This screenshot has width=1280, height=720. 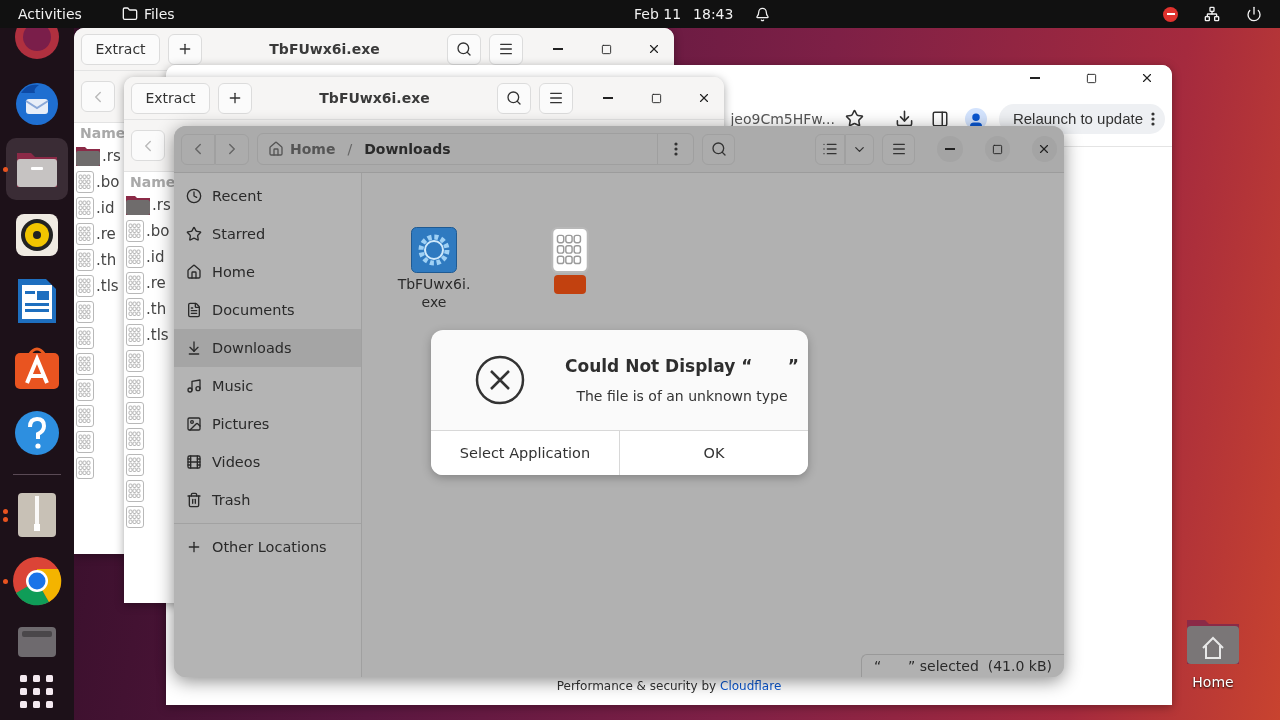 What do you see at coordinates (434, 250) in the screenshot?
I see `gear-icon` at bounding box center [434, 250].